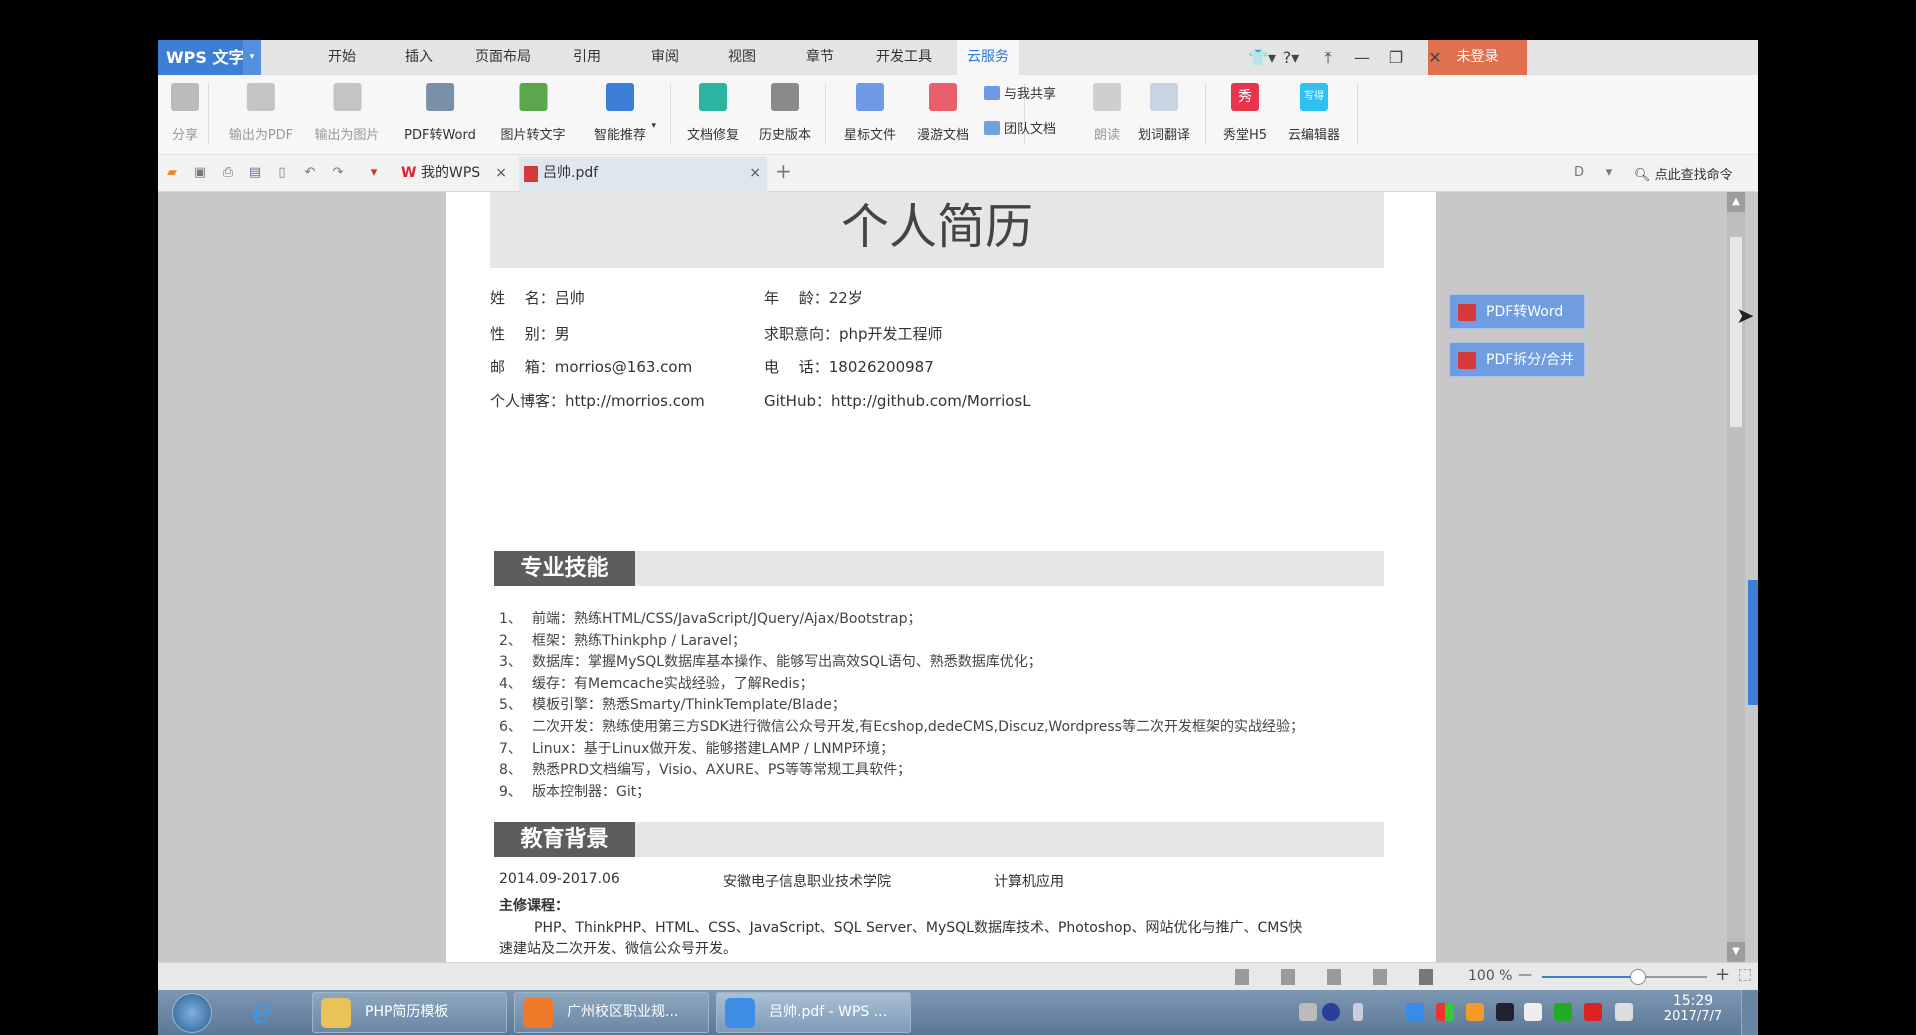  I want to click on skill-number: 1、, so click(510, 619).